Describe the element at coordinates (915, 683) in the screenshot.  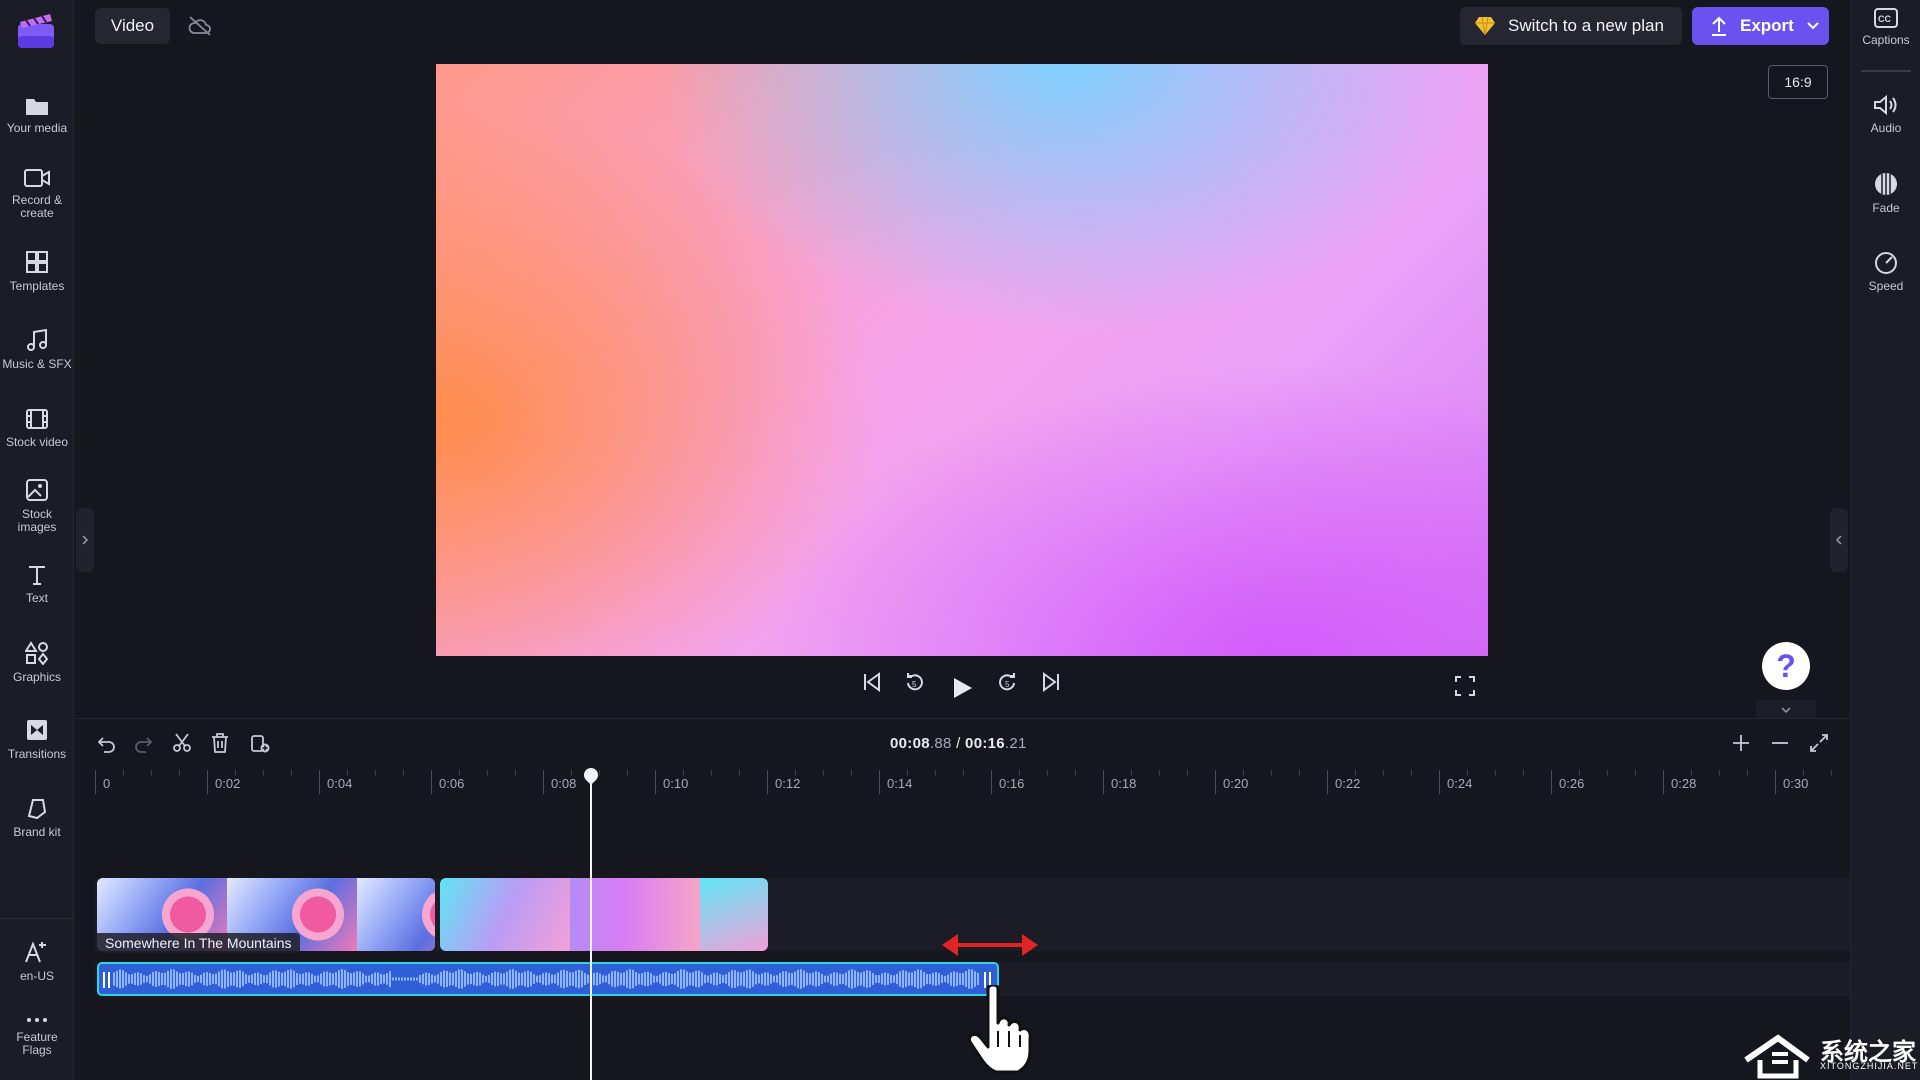
I see `rewind-5s-icon: 5` at that location.